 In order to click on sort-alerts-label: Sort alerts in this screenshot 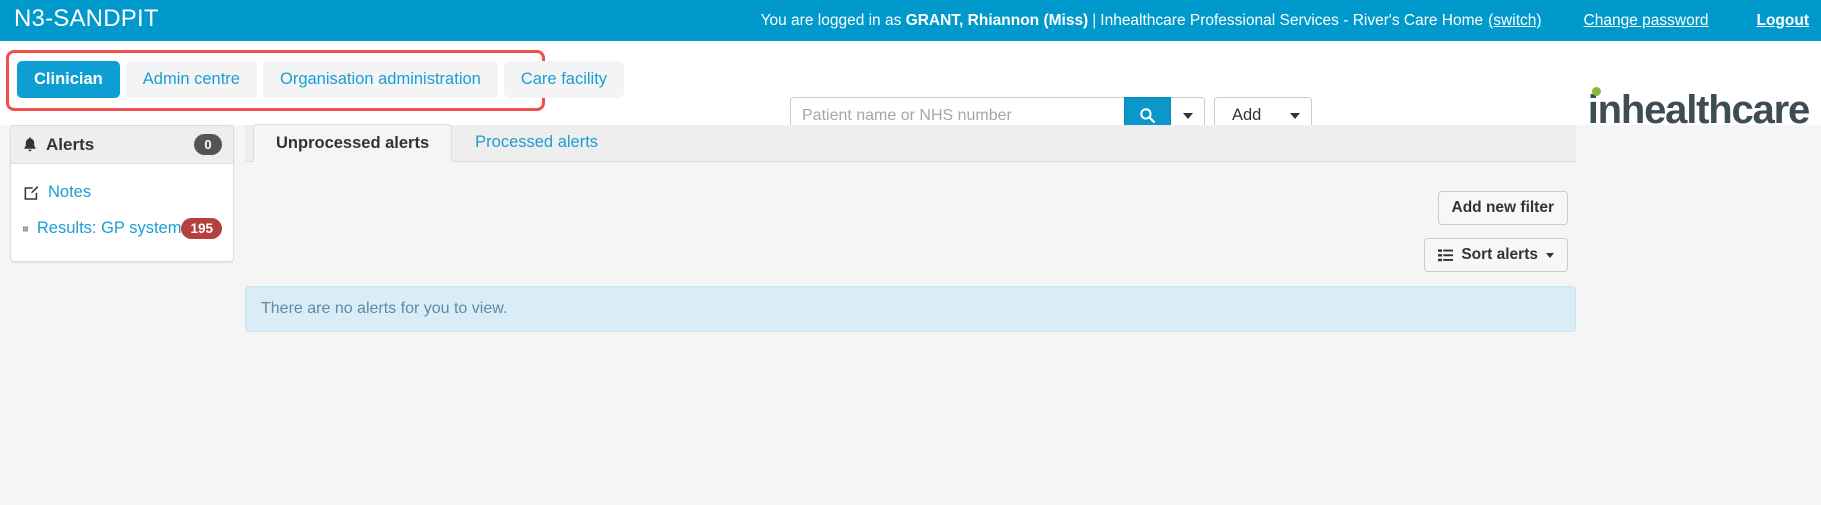, I will do `click(1499, 255)`.